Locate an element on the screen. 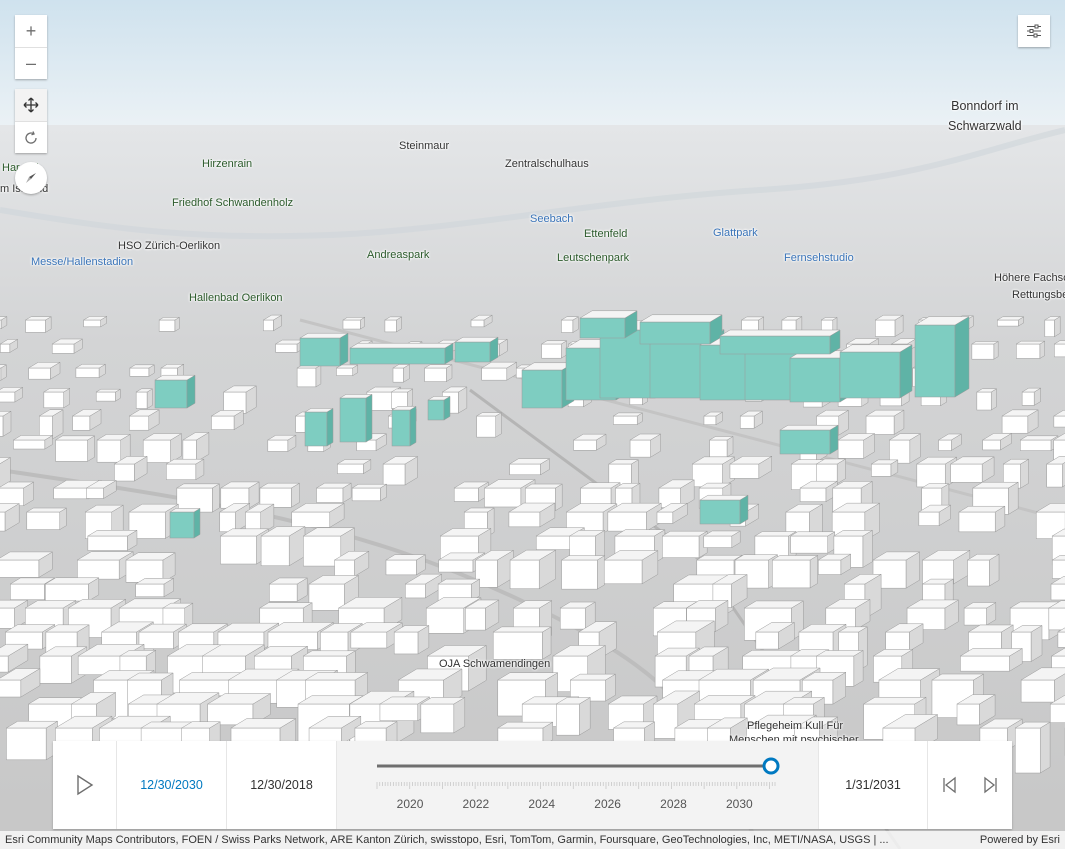 Image resolution: width=1065 pixels, height=849 pixels. compass-icon is located at coordinates (31, 178).